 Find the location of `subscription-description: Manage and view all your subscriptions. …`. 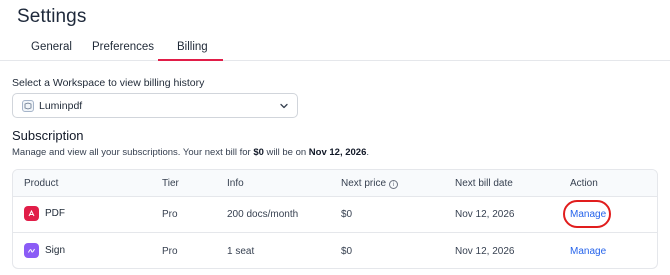

subscription-description: Manage and view all your subscriptions. … is located at coordinates (191, 152).